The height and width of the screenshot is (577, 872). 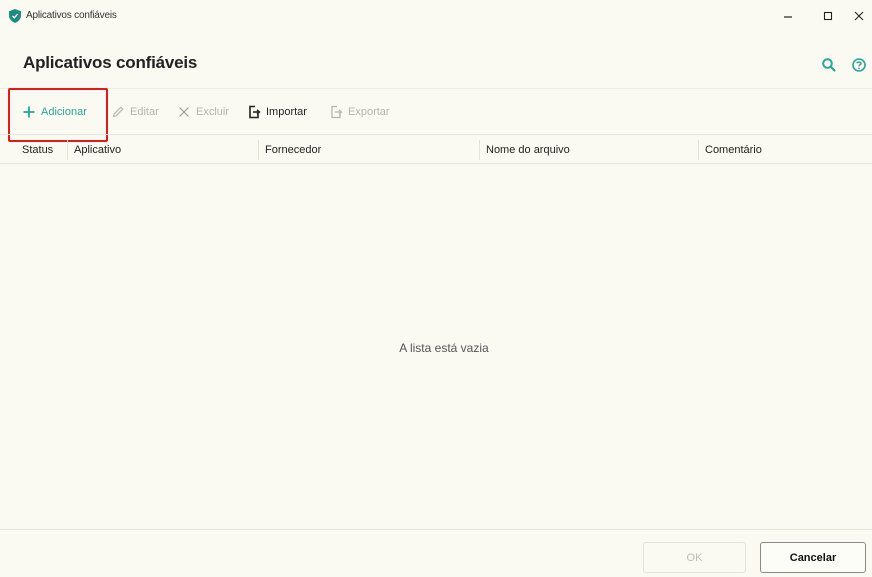 What do you see at coordinates (118, 112) in the screenshot?
I see `pencil-icon` at bounding box center [118, 112].